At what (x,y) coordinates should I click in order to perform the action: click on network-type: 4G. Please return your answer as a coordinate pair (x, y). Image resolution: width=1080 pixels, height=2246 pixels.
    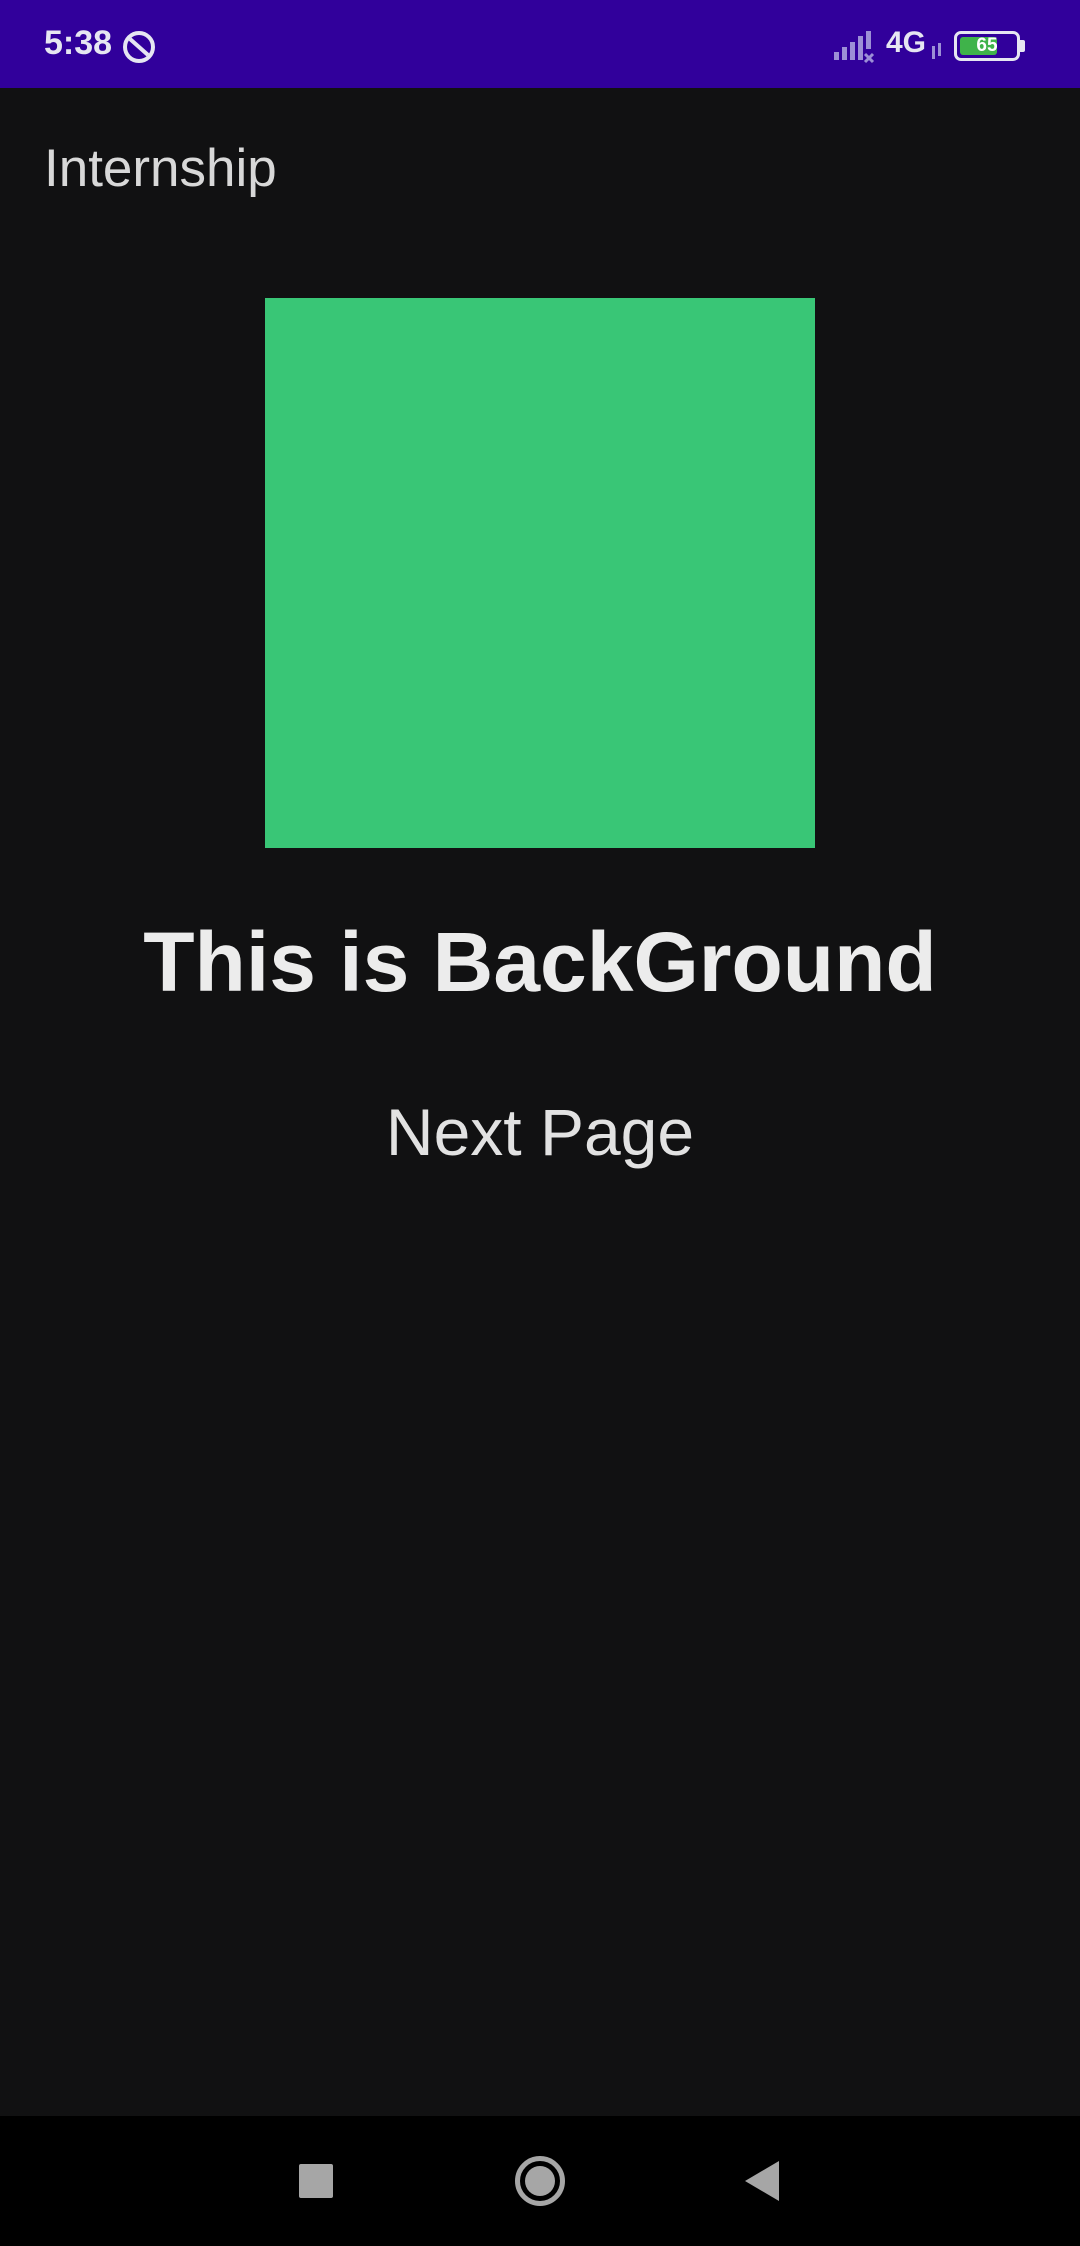
    Looking at the image, I should click on (906, 42).